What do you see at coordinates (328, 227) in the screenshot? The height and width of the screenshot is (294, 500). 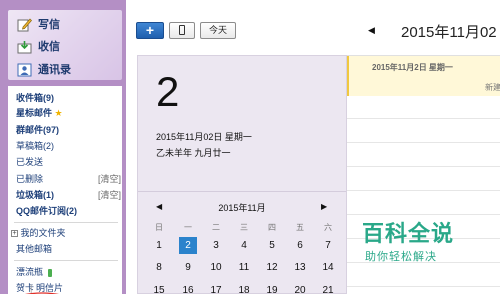 I see `weekday-header: 六` at bounding box center [328, 227].